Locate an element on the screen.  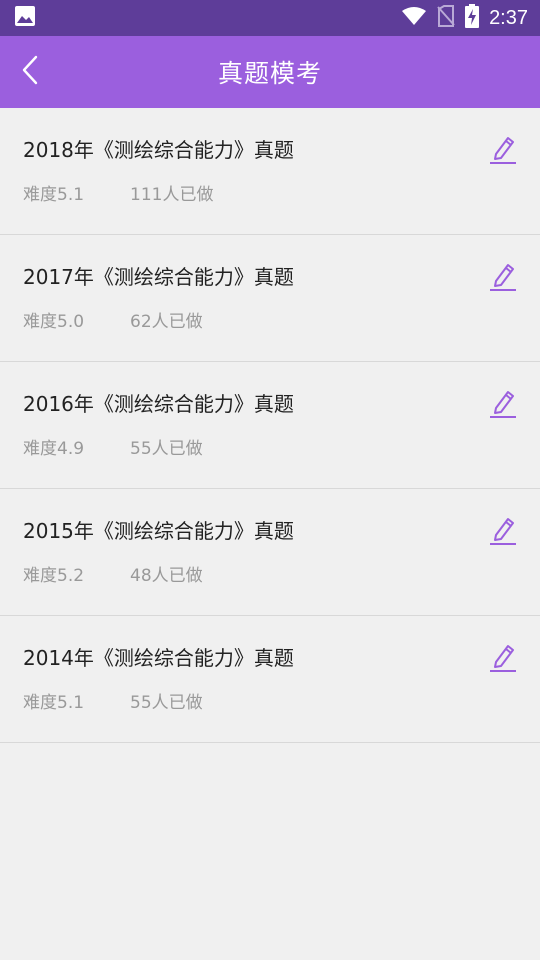
exam-list-item: 2018年《测绘综合能力》真题 难度5.1 111人已做 is located at coordinates (270, 171).